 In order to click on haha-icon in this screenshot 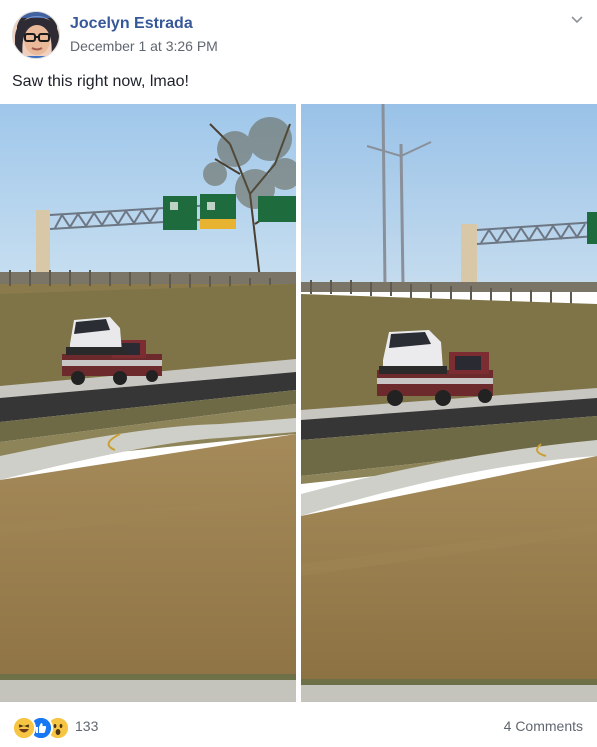, I will do `click(24, 728)`.